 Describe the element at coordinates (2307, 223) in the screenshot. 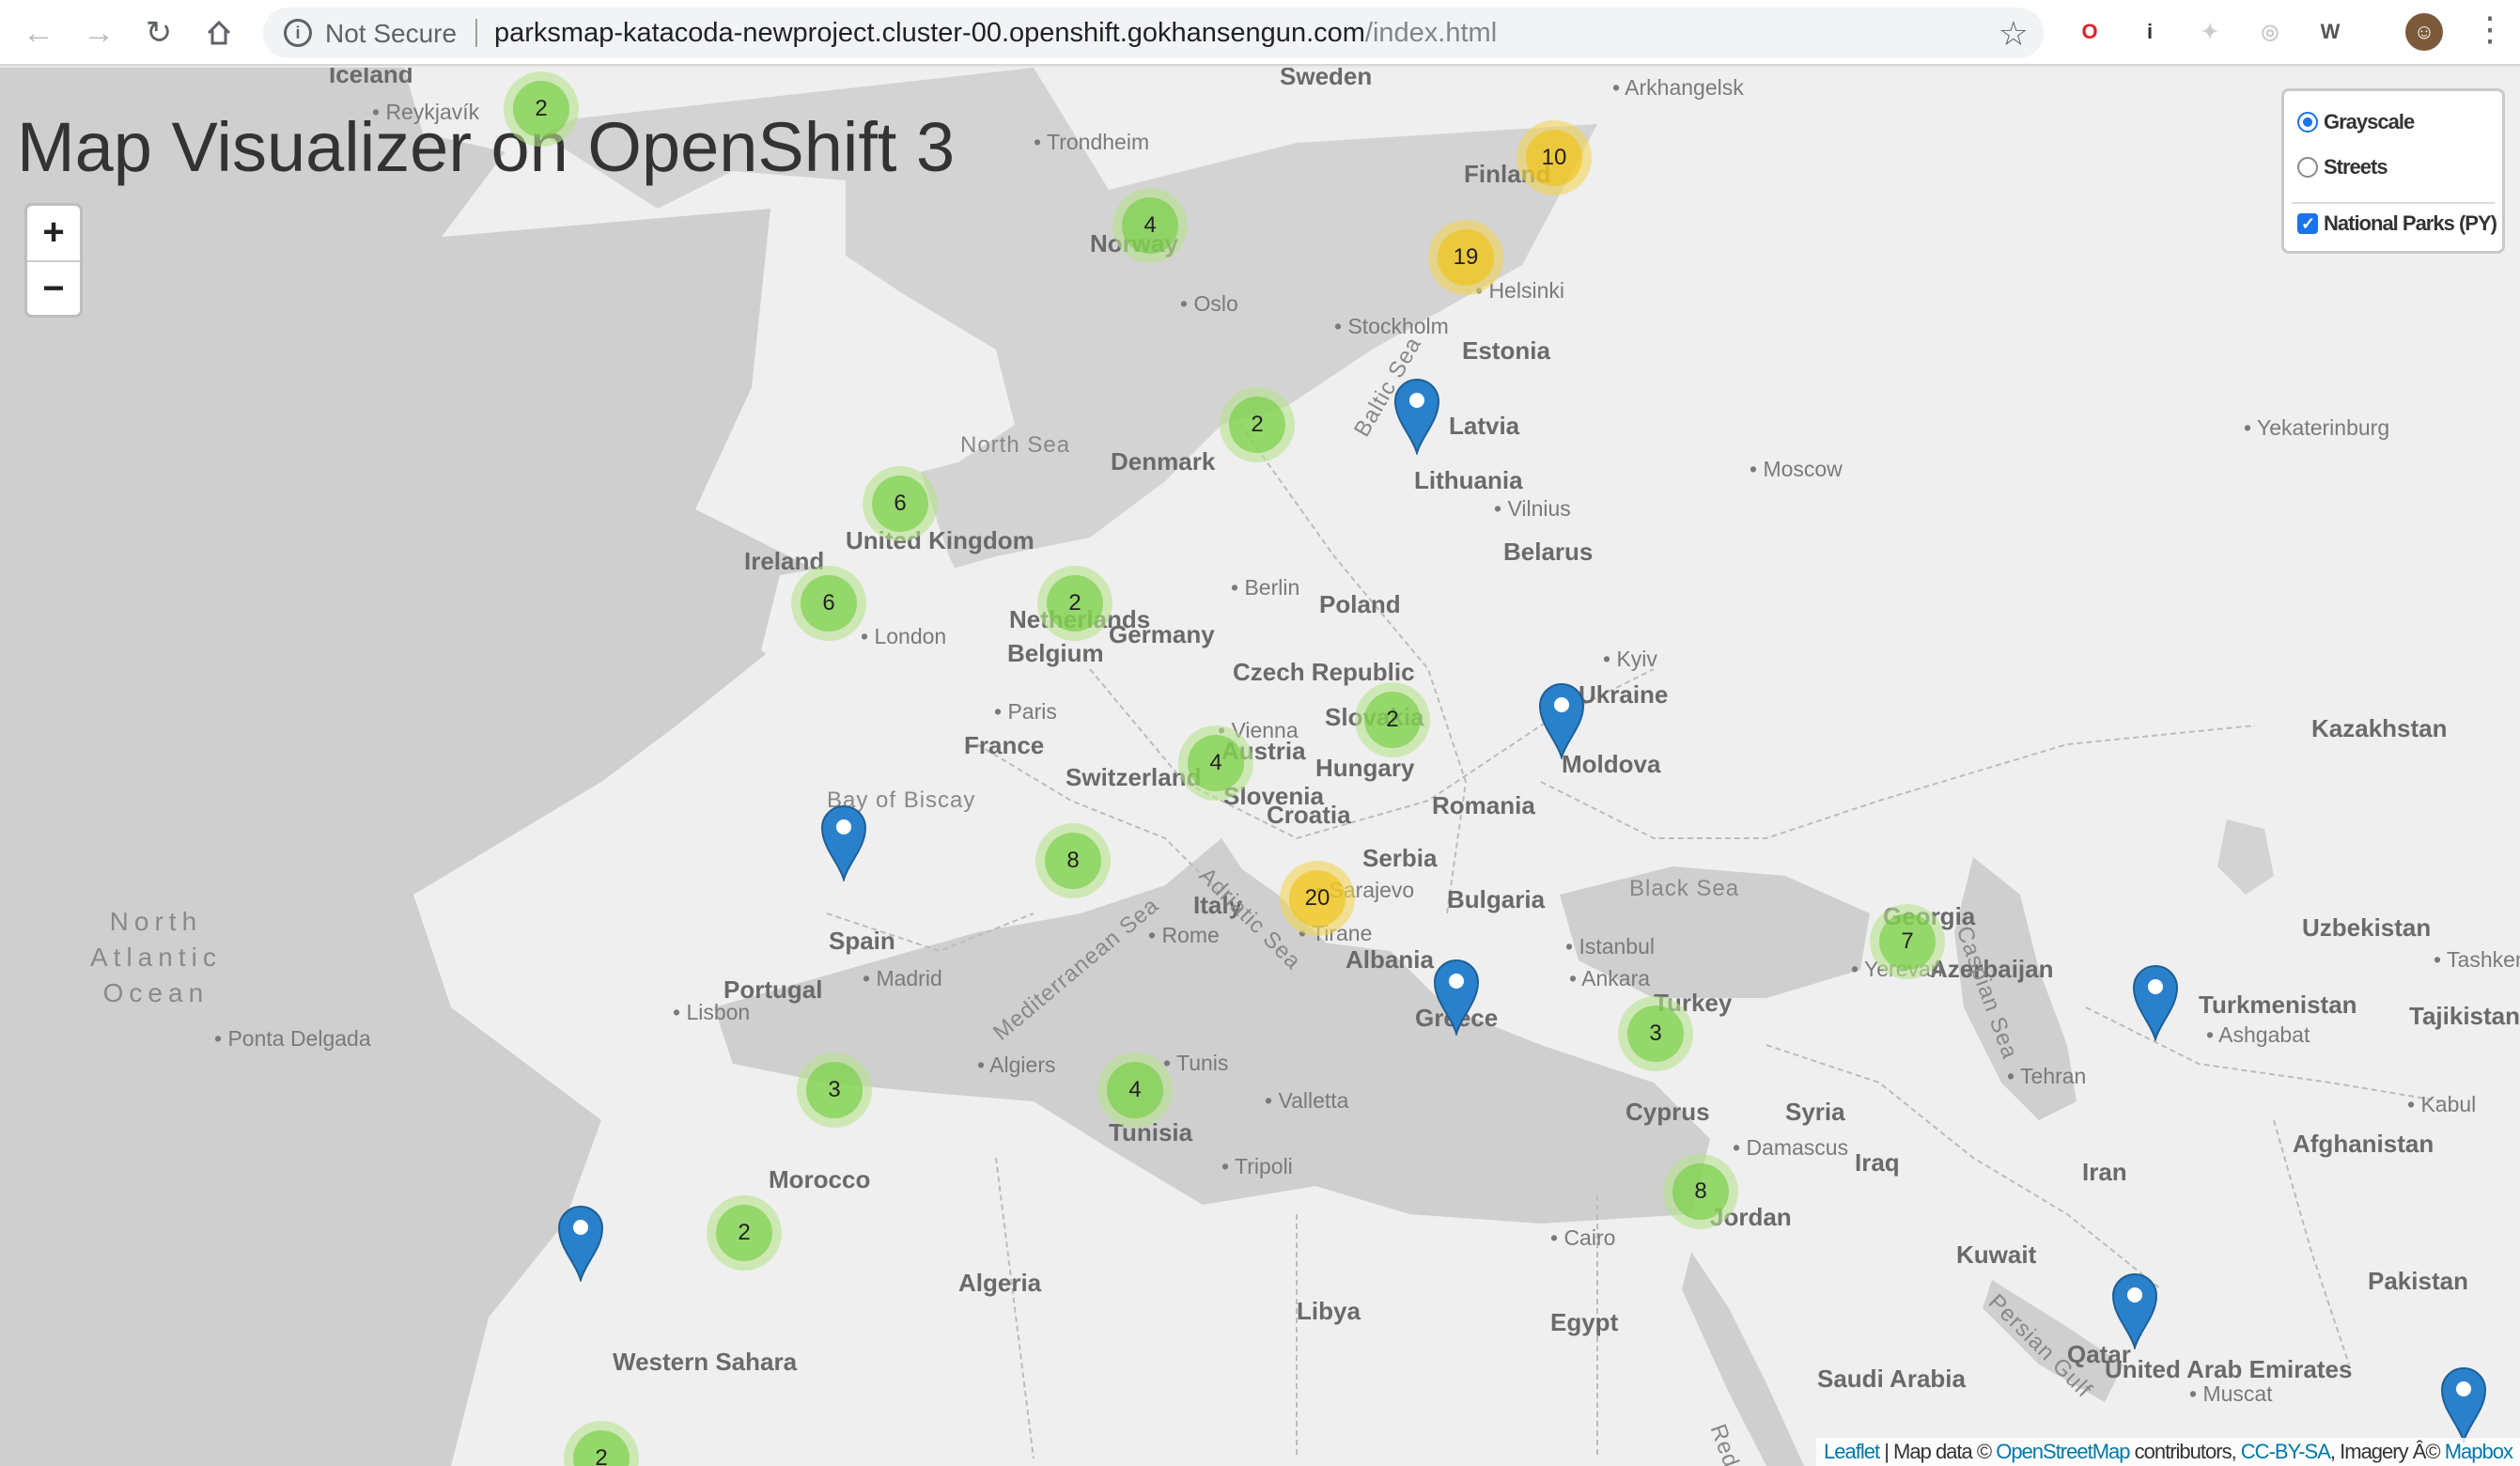

I see `national-parks-checkbox: ✓` at that location.